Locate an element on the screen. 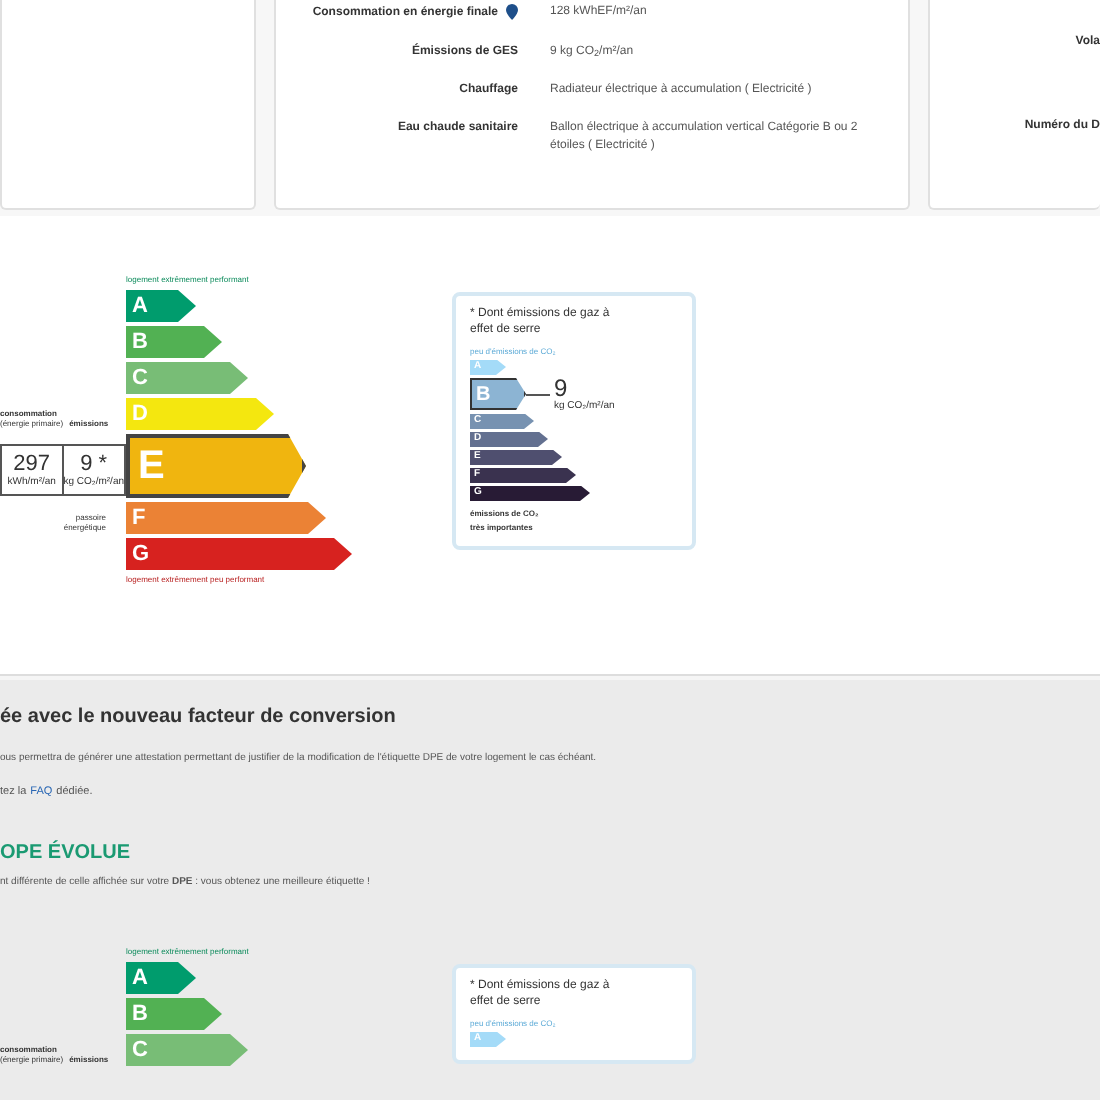 This screenshot has width=1100, height=1100. ges-class-bar: B is located at coordinates (498, 394).